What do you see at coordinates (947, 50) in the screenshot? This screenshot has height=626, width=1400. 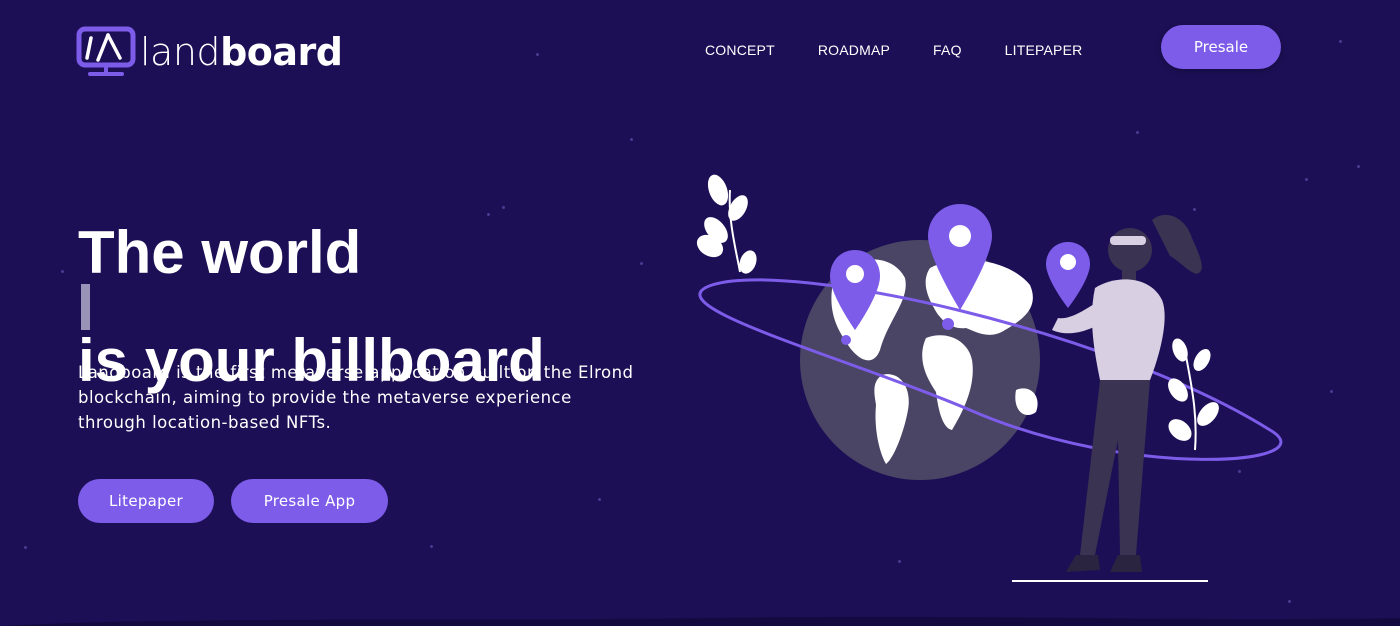 I see `nav-link-faq: FAQ` at bounding box center [947, 50].